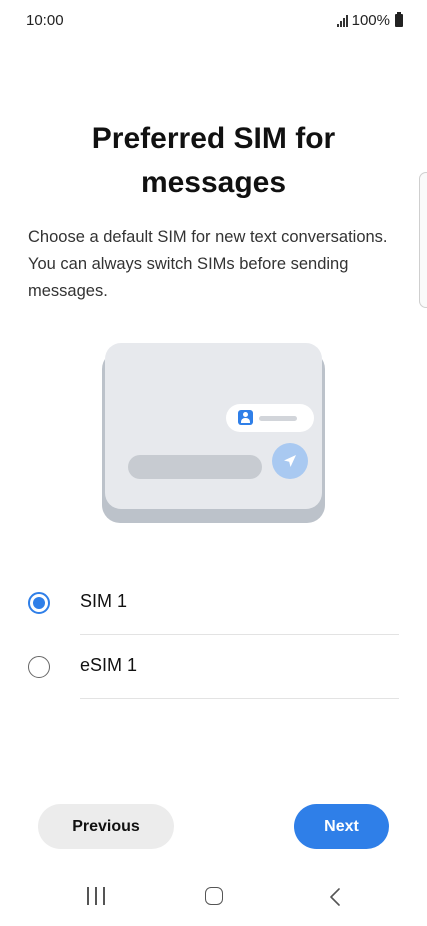 Image resolution: width=427 pixels, height=926 pixels. What do you see at coordinates (278, 418) in the screenshot?
I see `illustration-contact-placeholder` at bounding box center [278, 418].